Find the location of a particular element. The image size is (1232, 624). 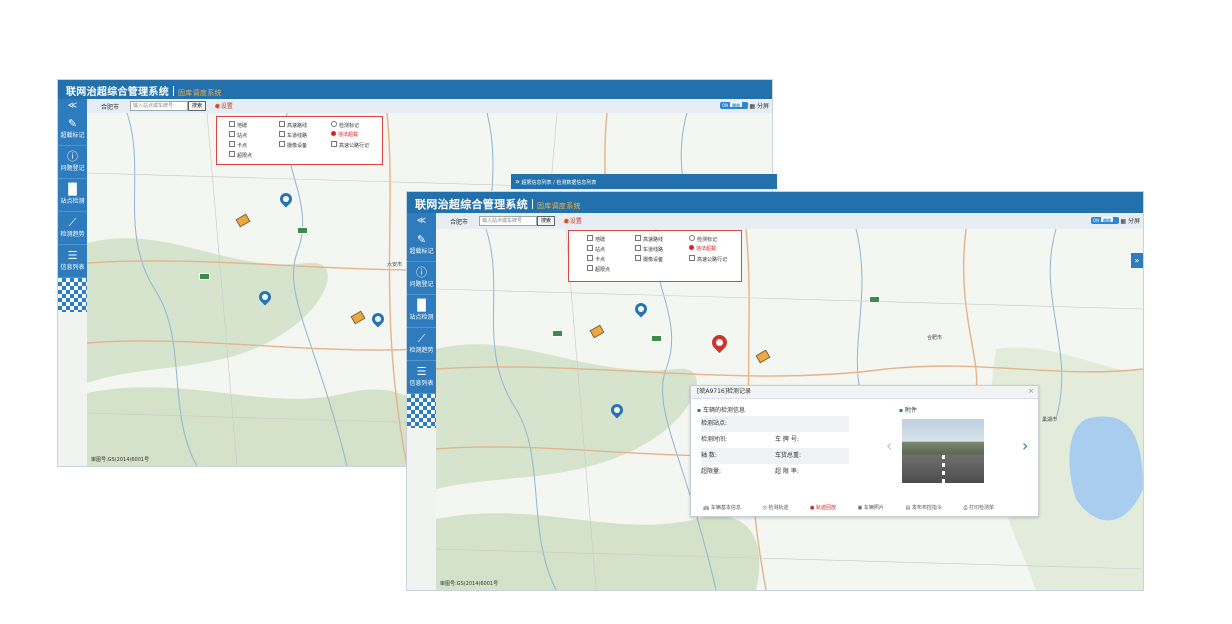

print-action: ⎙ 打印检测单 is located at coordinates (983, 508).